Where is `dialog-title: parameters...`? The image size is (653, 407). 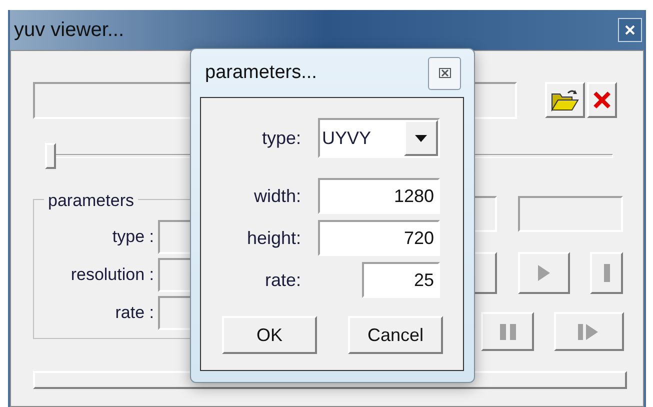 dialog-title: parameters... is located at coordinates (261, 72).